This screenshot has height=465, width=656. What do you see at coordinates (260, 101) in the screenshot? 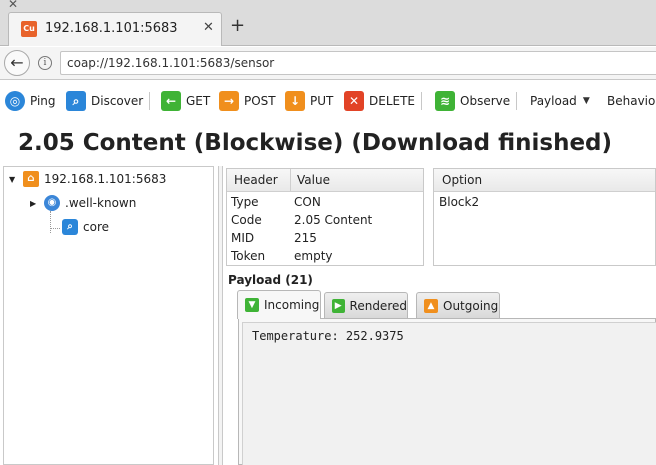
I see `post-label: POST` at bounding box center [260, 101].